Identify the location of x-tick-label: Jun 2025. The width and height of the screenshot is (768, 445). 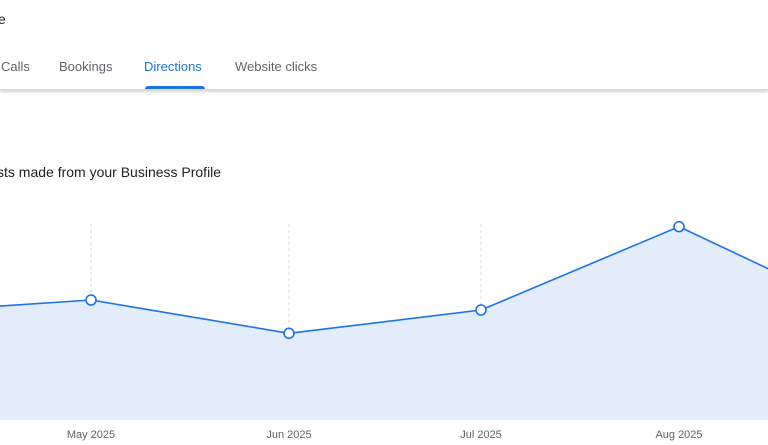
(288, 435).